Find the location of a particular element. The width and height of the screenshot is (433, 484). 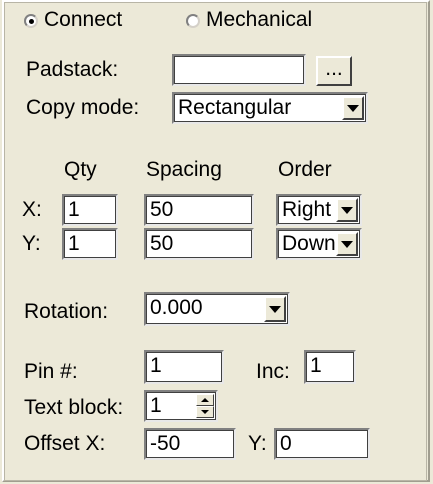

x-spacing-field: 50 is located at coordinates (199, 210).